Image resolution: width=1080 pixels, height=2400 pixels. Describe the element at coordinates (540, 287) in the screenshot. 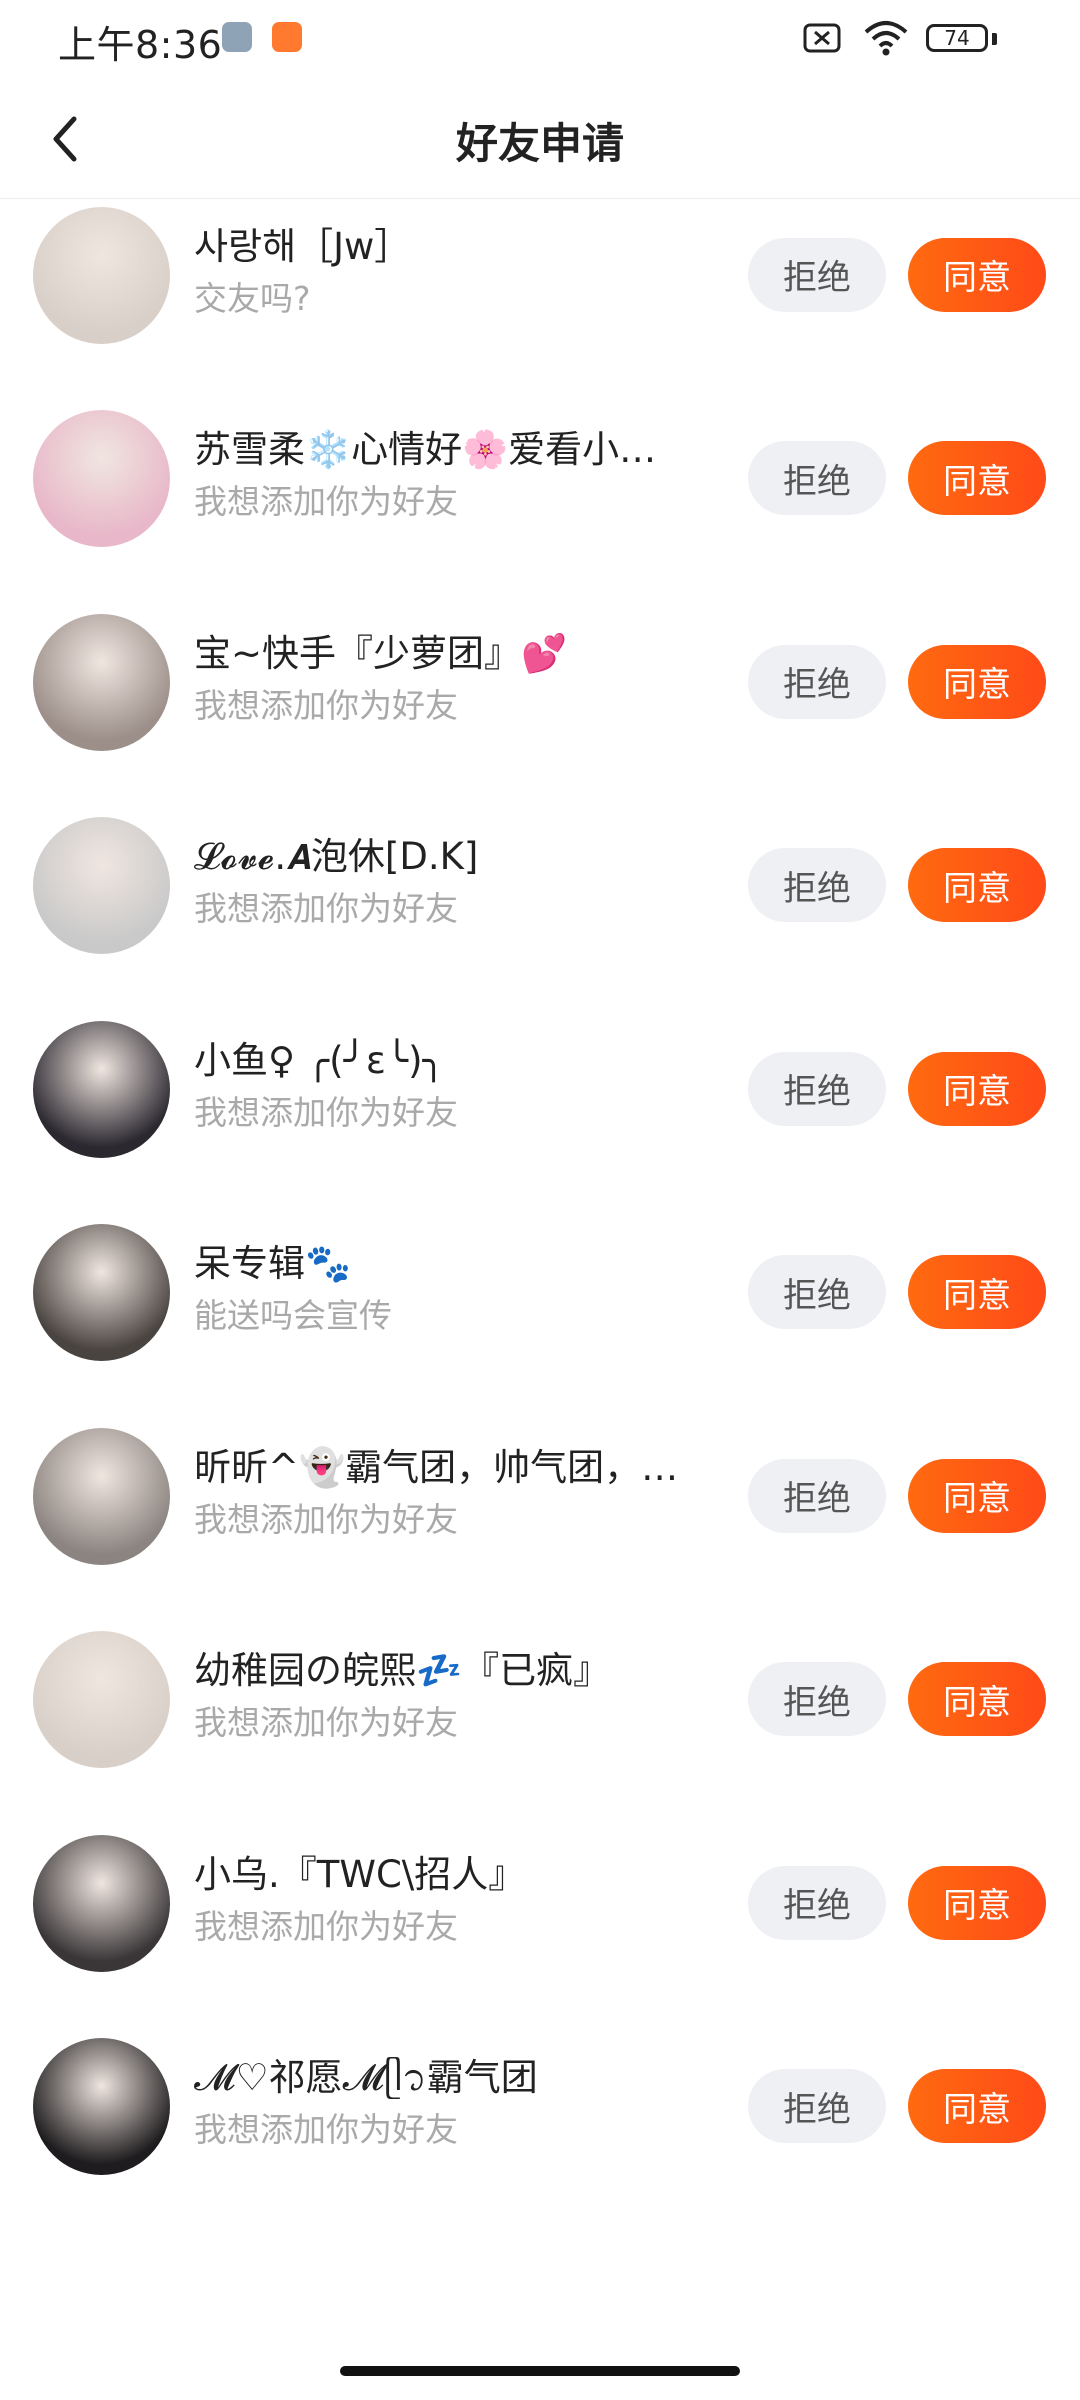

I see `list-item: 사랑해［Jw］ 交友吗? 拒绝 同意` at that location.